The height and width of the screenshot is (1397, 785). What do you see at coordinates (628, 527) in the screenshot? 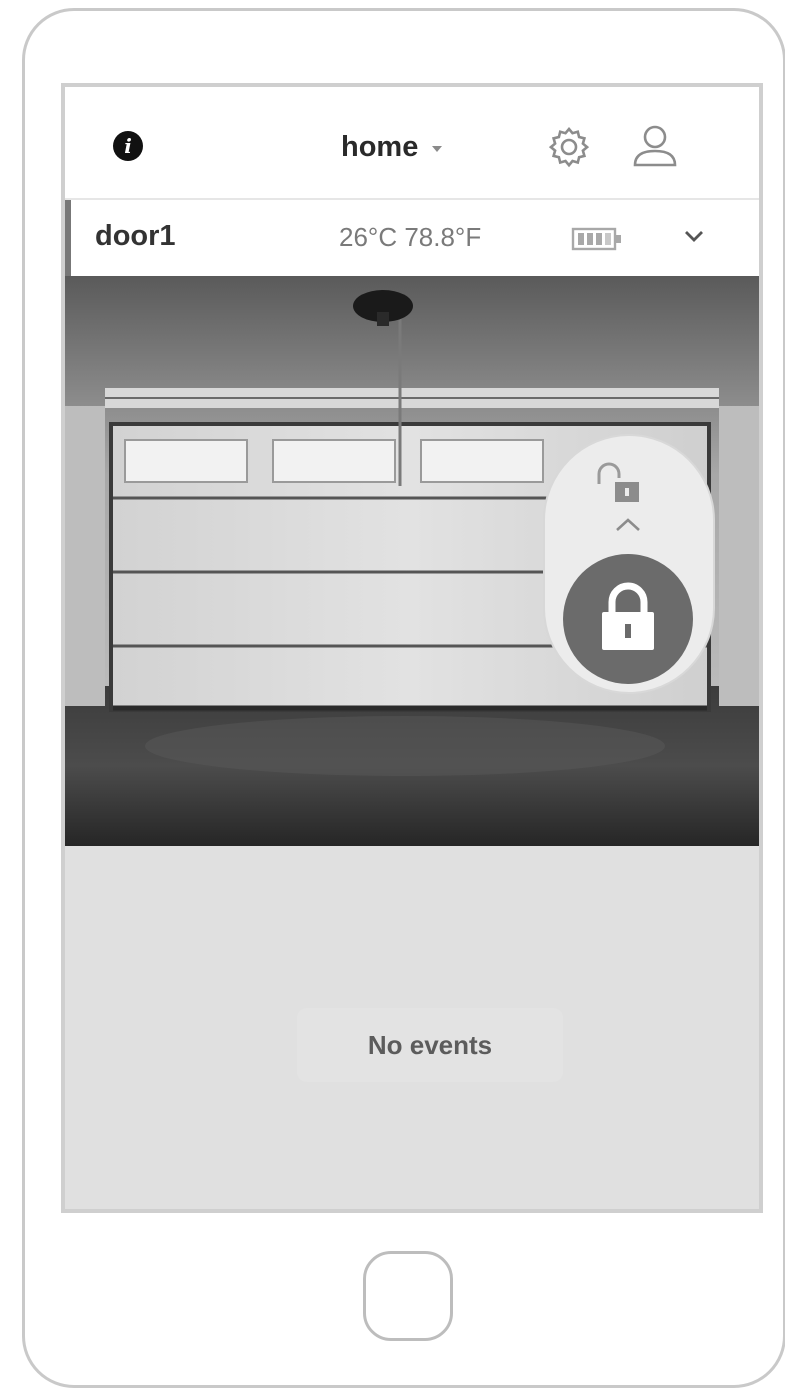
I see `chevron-up-icon` at bounding box center [628, 527].